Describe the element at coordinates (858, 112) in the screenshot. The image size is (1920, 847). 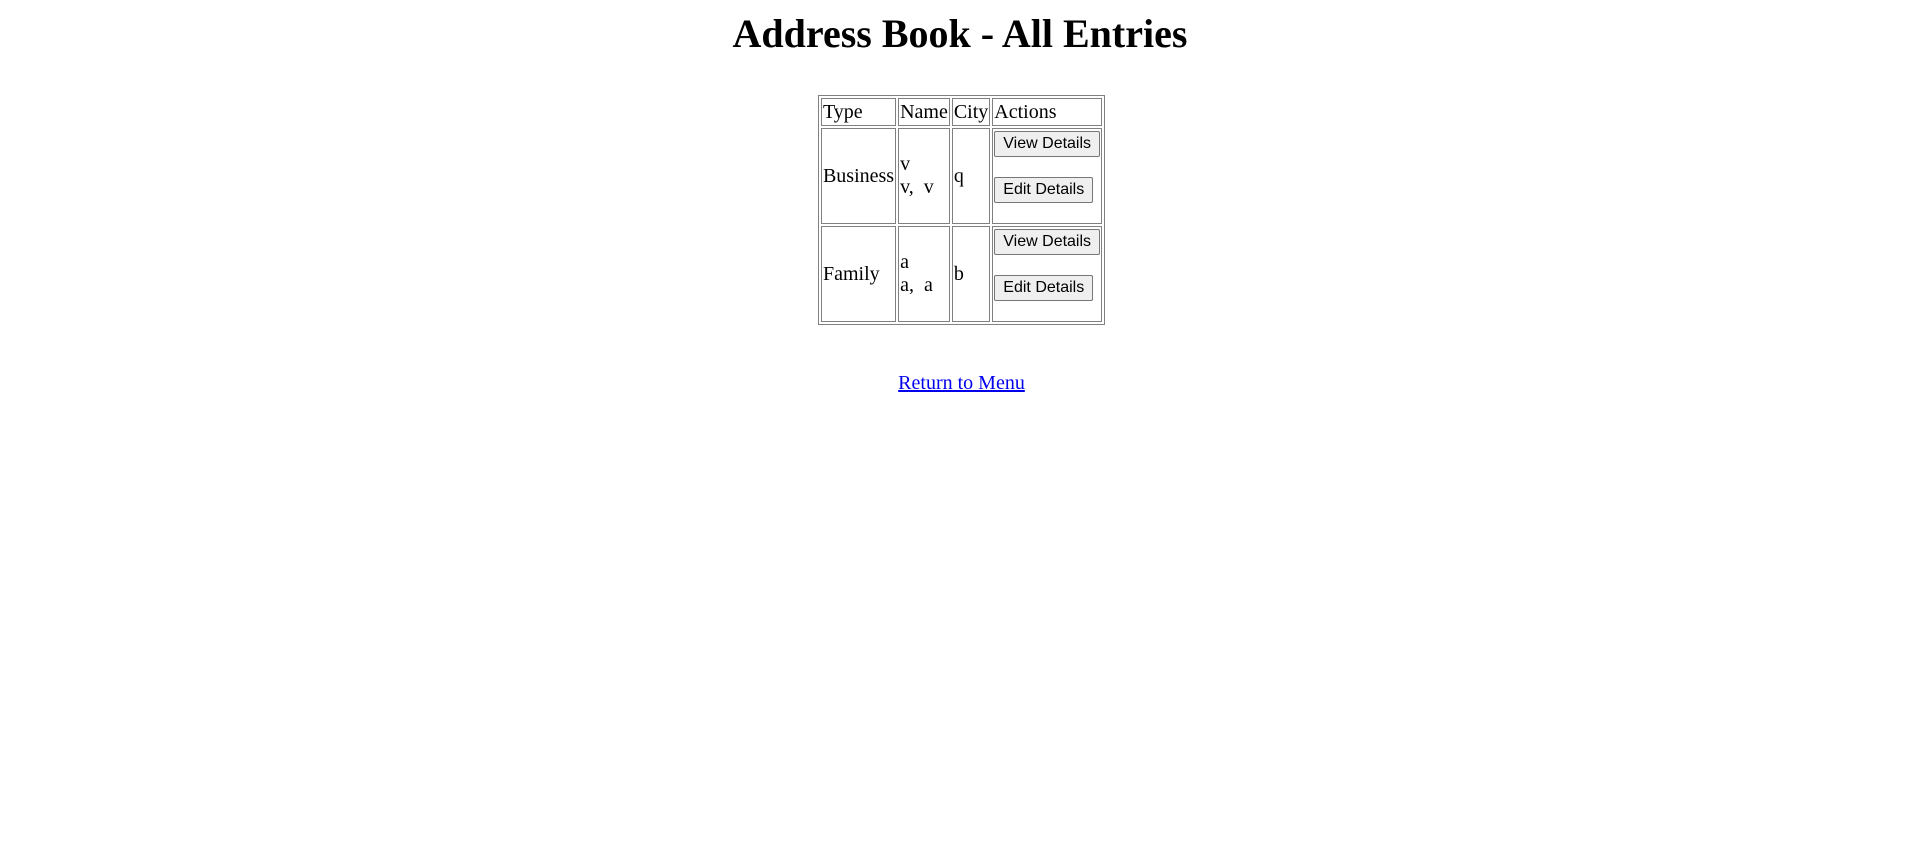
I see `header-type: Type` at that location.